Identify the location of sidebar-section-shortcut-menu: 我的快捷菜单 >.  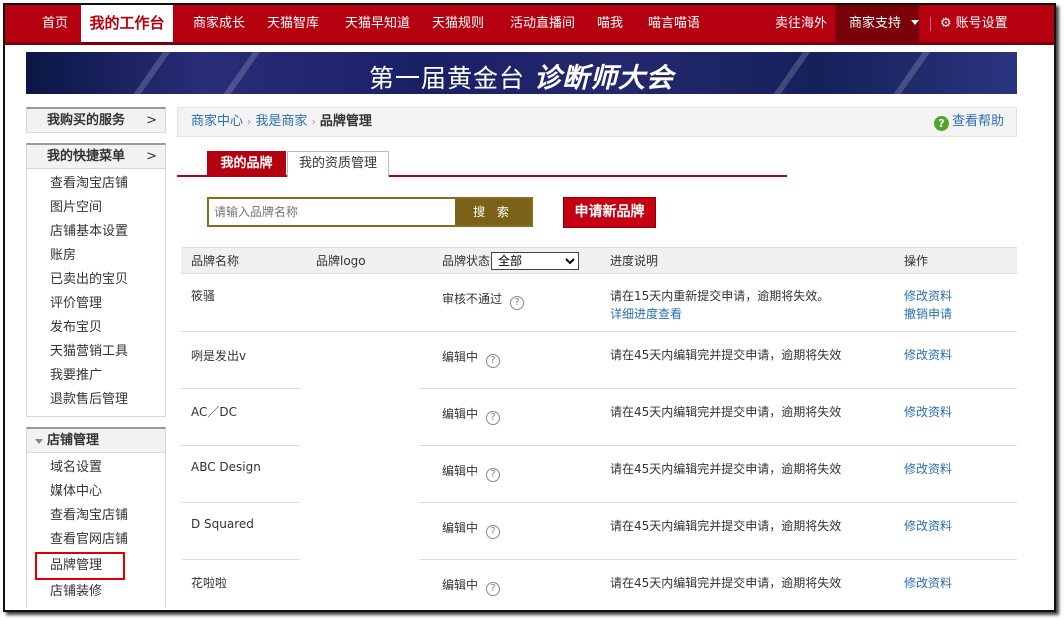
(96, 156).